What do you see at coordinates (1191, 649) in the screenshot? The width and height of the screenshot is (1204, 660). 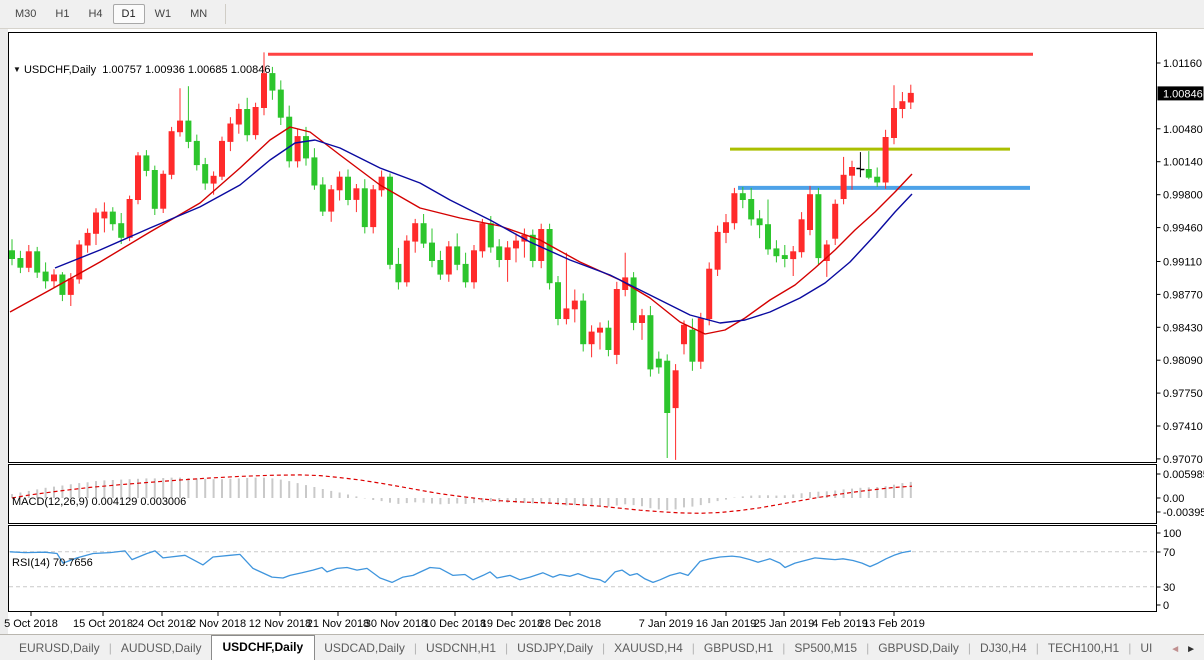 I see `tab-scroll-right-icon: ►` at bounding box center [1191, 649].